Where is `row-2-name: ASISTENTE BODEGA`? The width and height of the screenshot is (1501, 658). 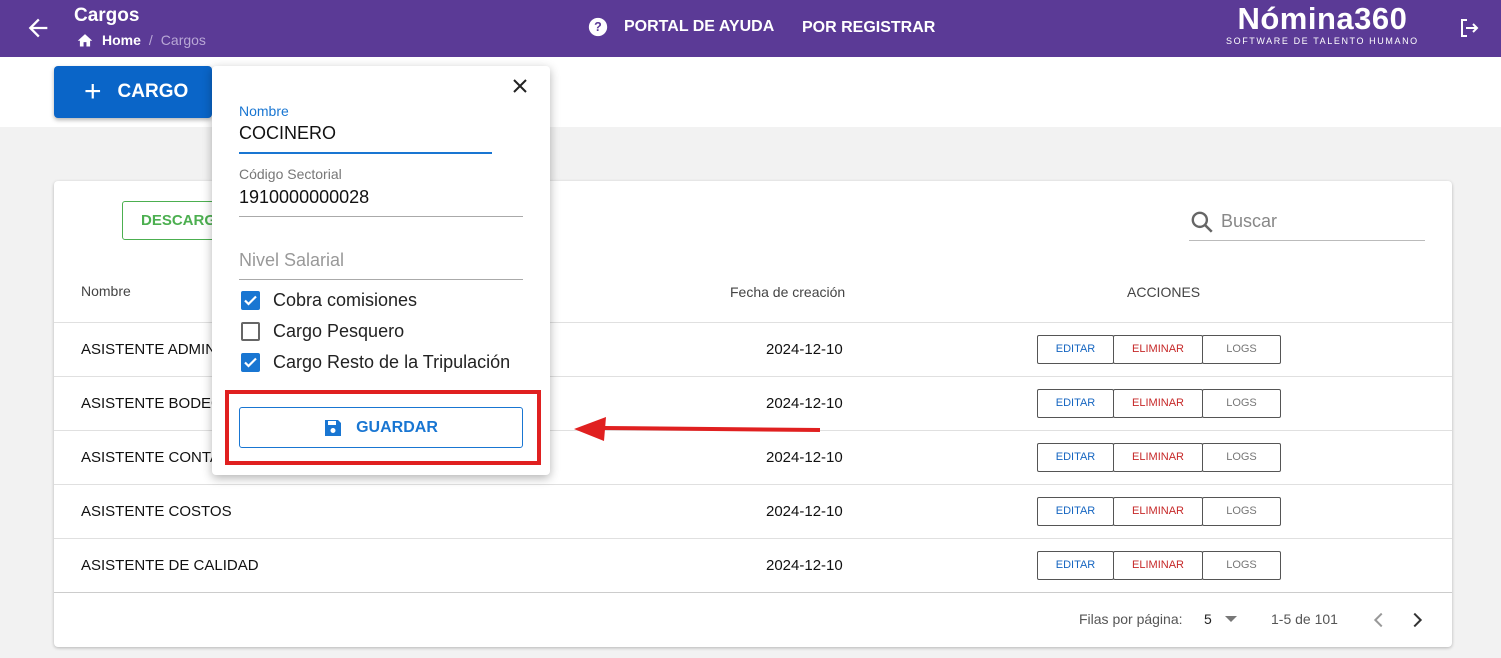 row-2-name: ASISTENTE BODEGA is located at coordinates (157, 403).